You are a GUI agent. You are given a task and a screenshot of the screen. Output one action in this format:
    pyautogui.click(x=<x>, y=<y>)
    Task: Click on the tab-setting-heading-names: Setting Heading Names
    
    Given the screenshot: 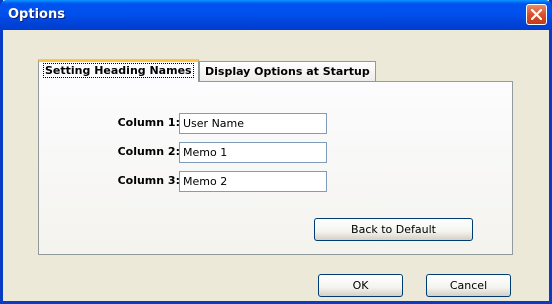 What is the action you would take?
    pyautogui.click(x=118, y=70)
    